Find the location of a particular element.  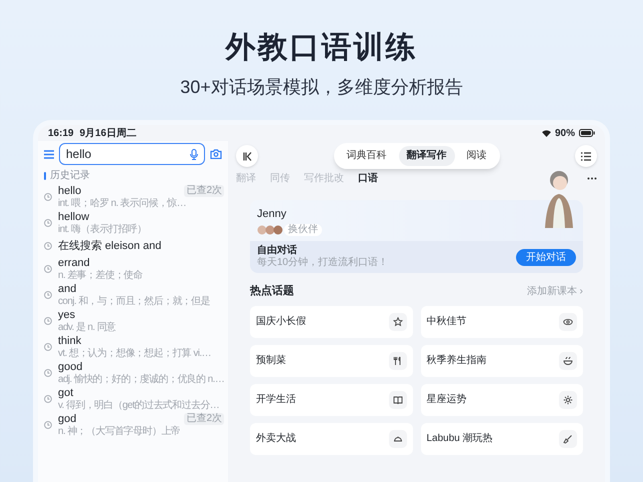

history-item: and conj. 和，与；而且；然后；就；但是 is located at coordinates (133, 295).